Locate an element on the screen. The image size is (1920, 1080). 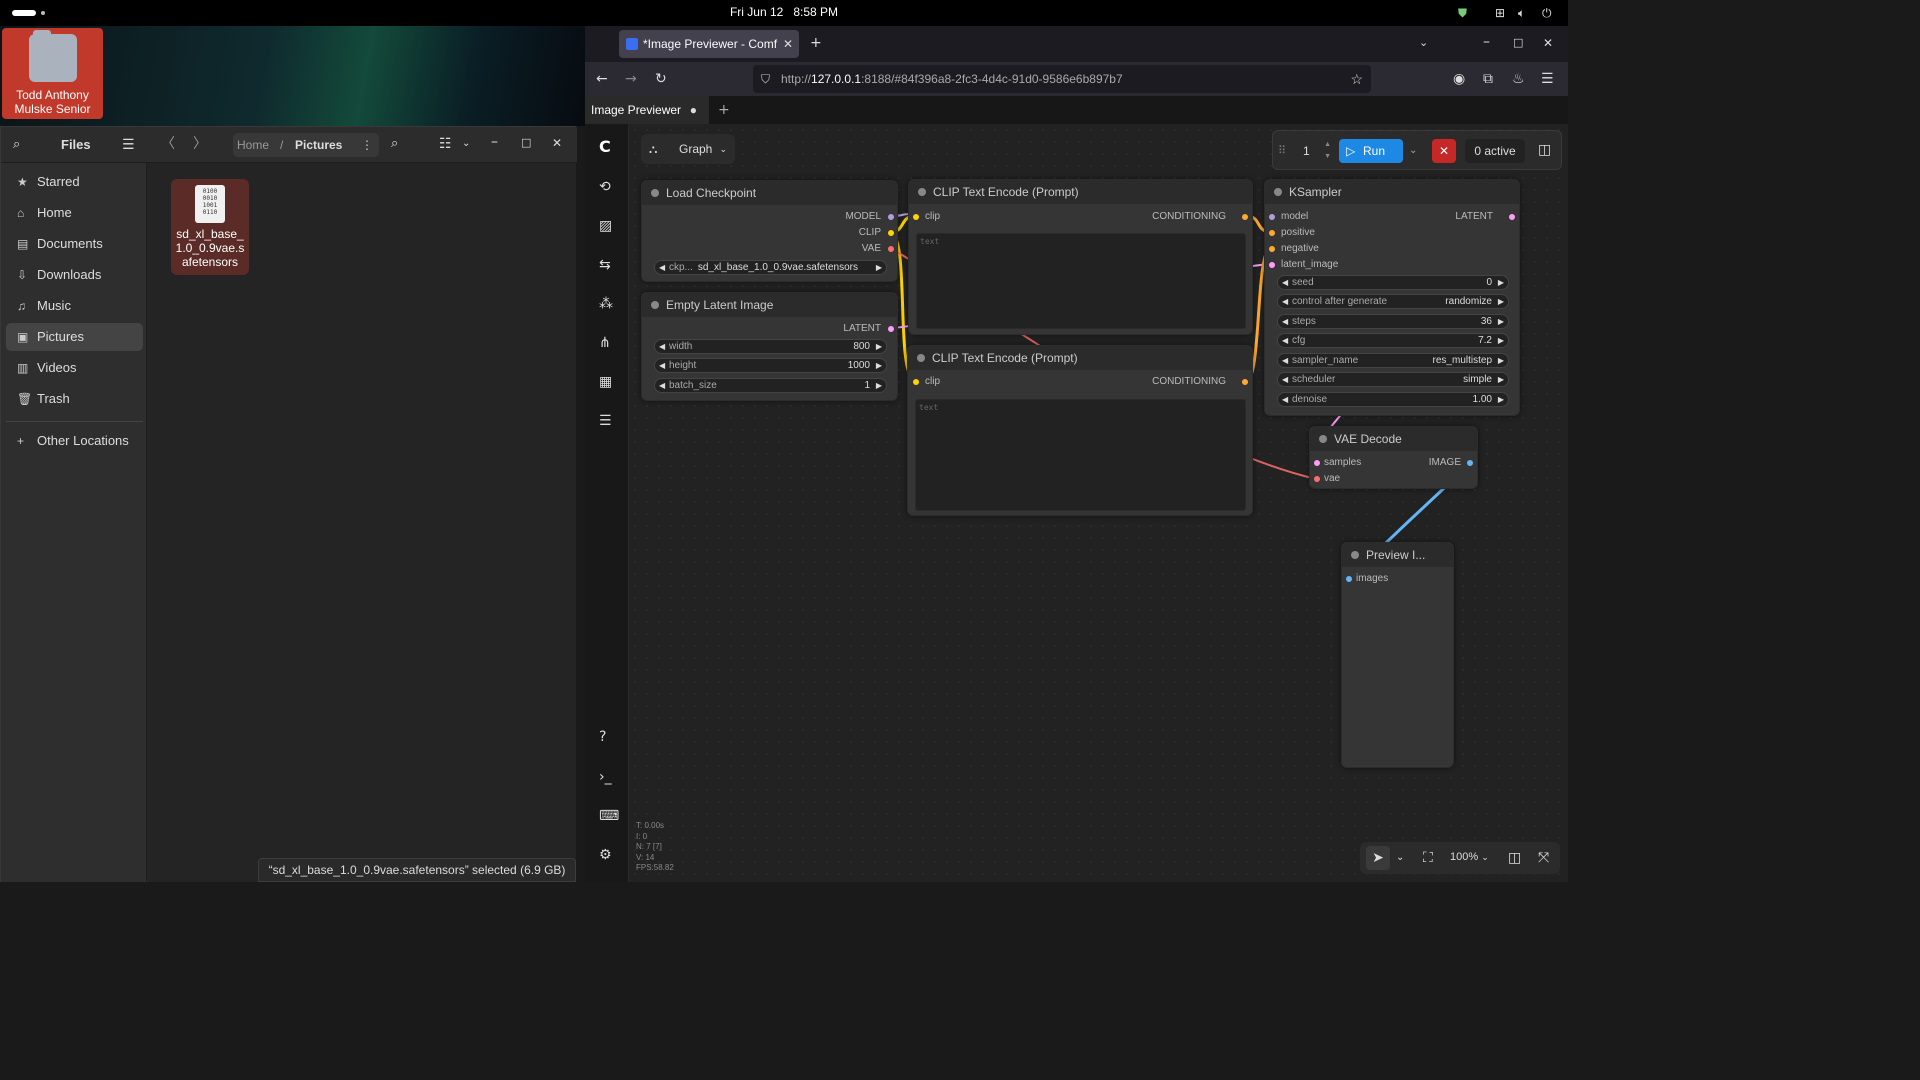
cfg-widget: ◀ cfg 7.2 ▶ is located at coordinates (1393, 340).